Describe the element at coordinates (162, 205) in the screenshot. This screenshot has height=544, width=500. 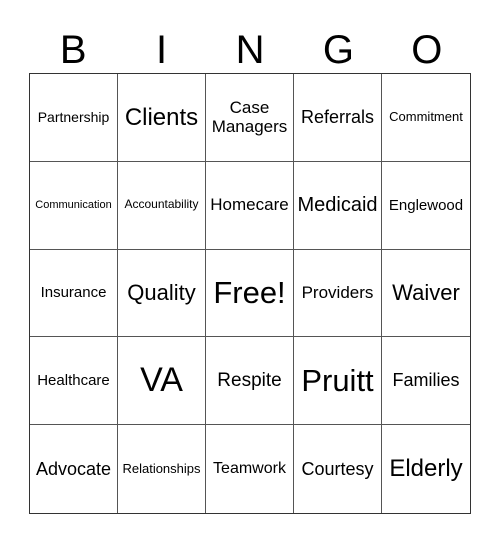
I see `bingo-cell: Accountability` at that location.